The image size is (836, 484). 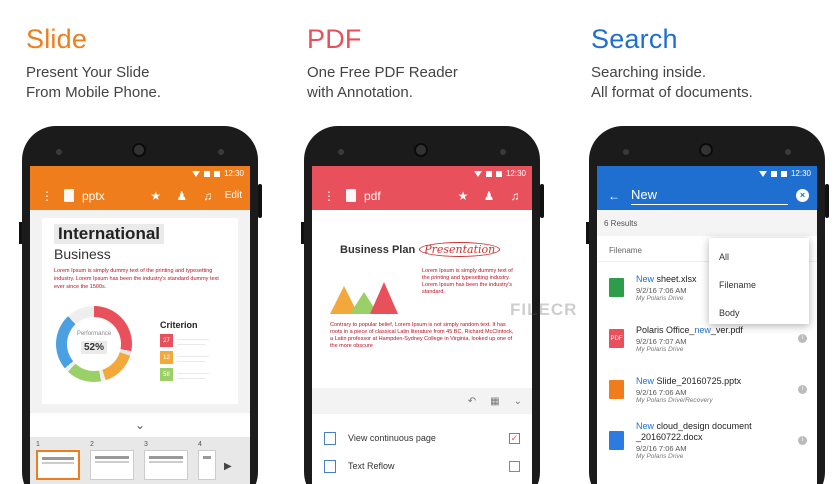 What do you see at coordinates (422, 438) in the screenshot?
I see `menu-item-continuous: View continuous page ✓` at bounding box center [422, 438].